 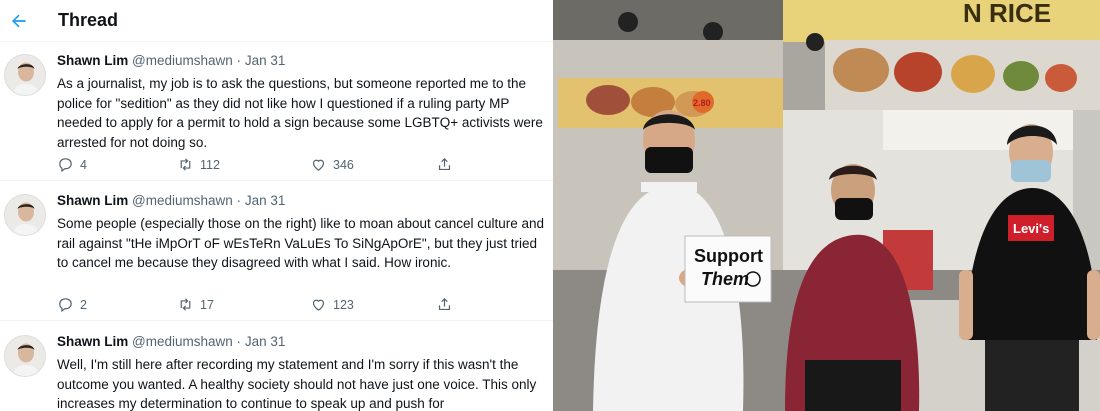 I want to click on stall-sign-text: N RICE, so click(x=1007, y=14).